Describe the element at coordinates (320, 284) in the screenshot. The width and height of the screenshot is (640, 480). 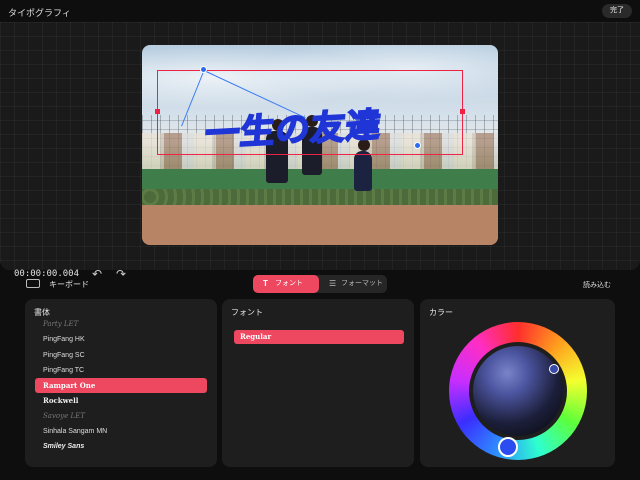
I see `mode-segmented-control: T フォント ☰ フォーマット` at that location.